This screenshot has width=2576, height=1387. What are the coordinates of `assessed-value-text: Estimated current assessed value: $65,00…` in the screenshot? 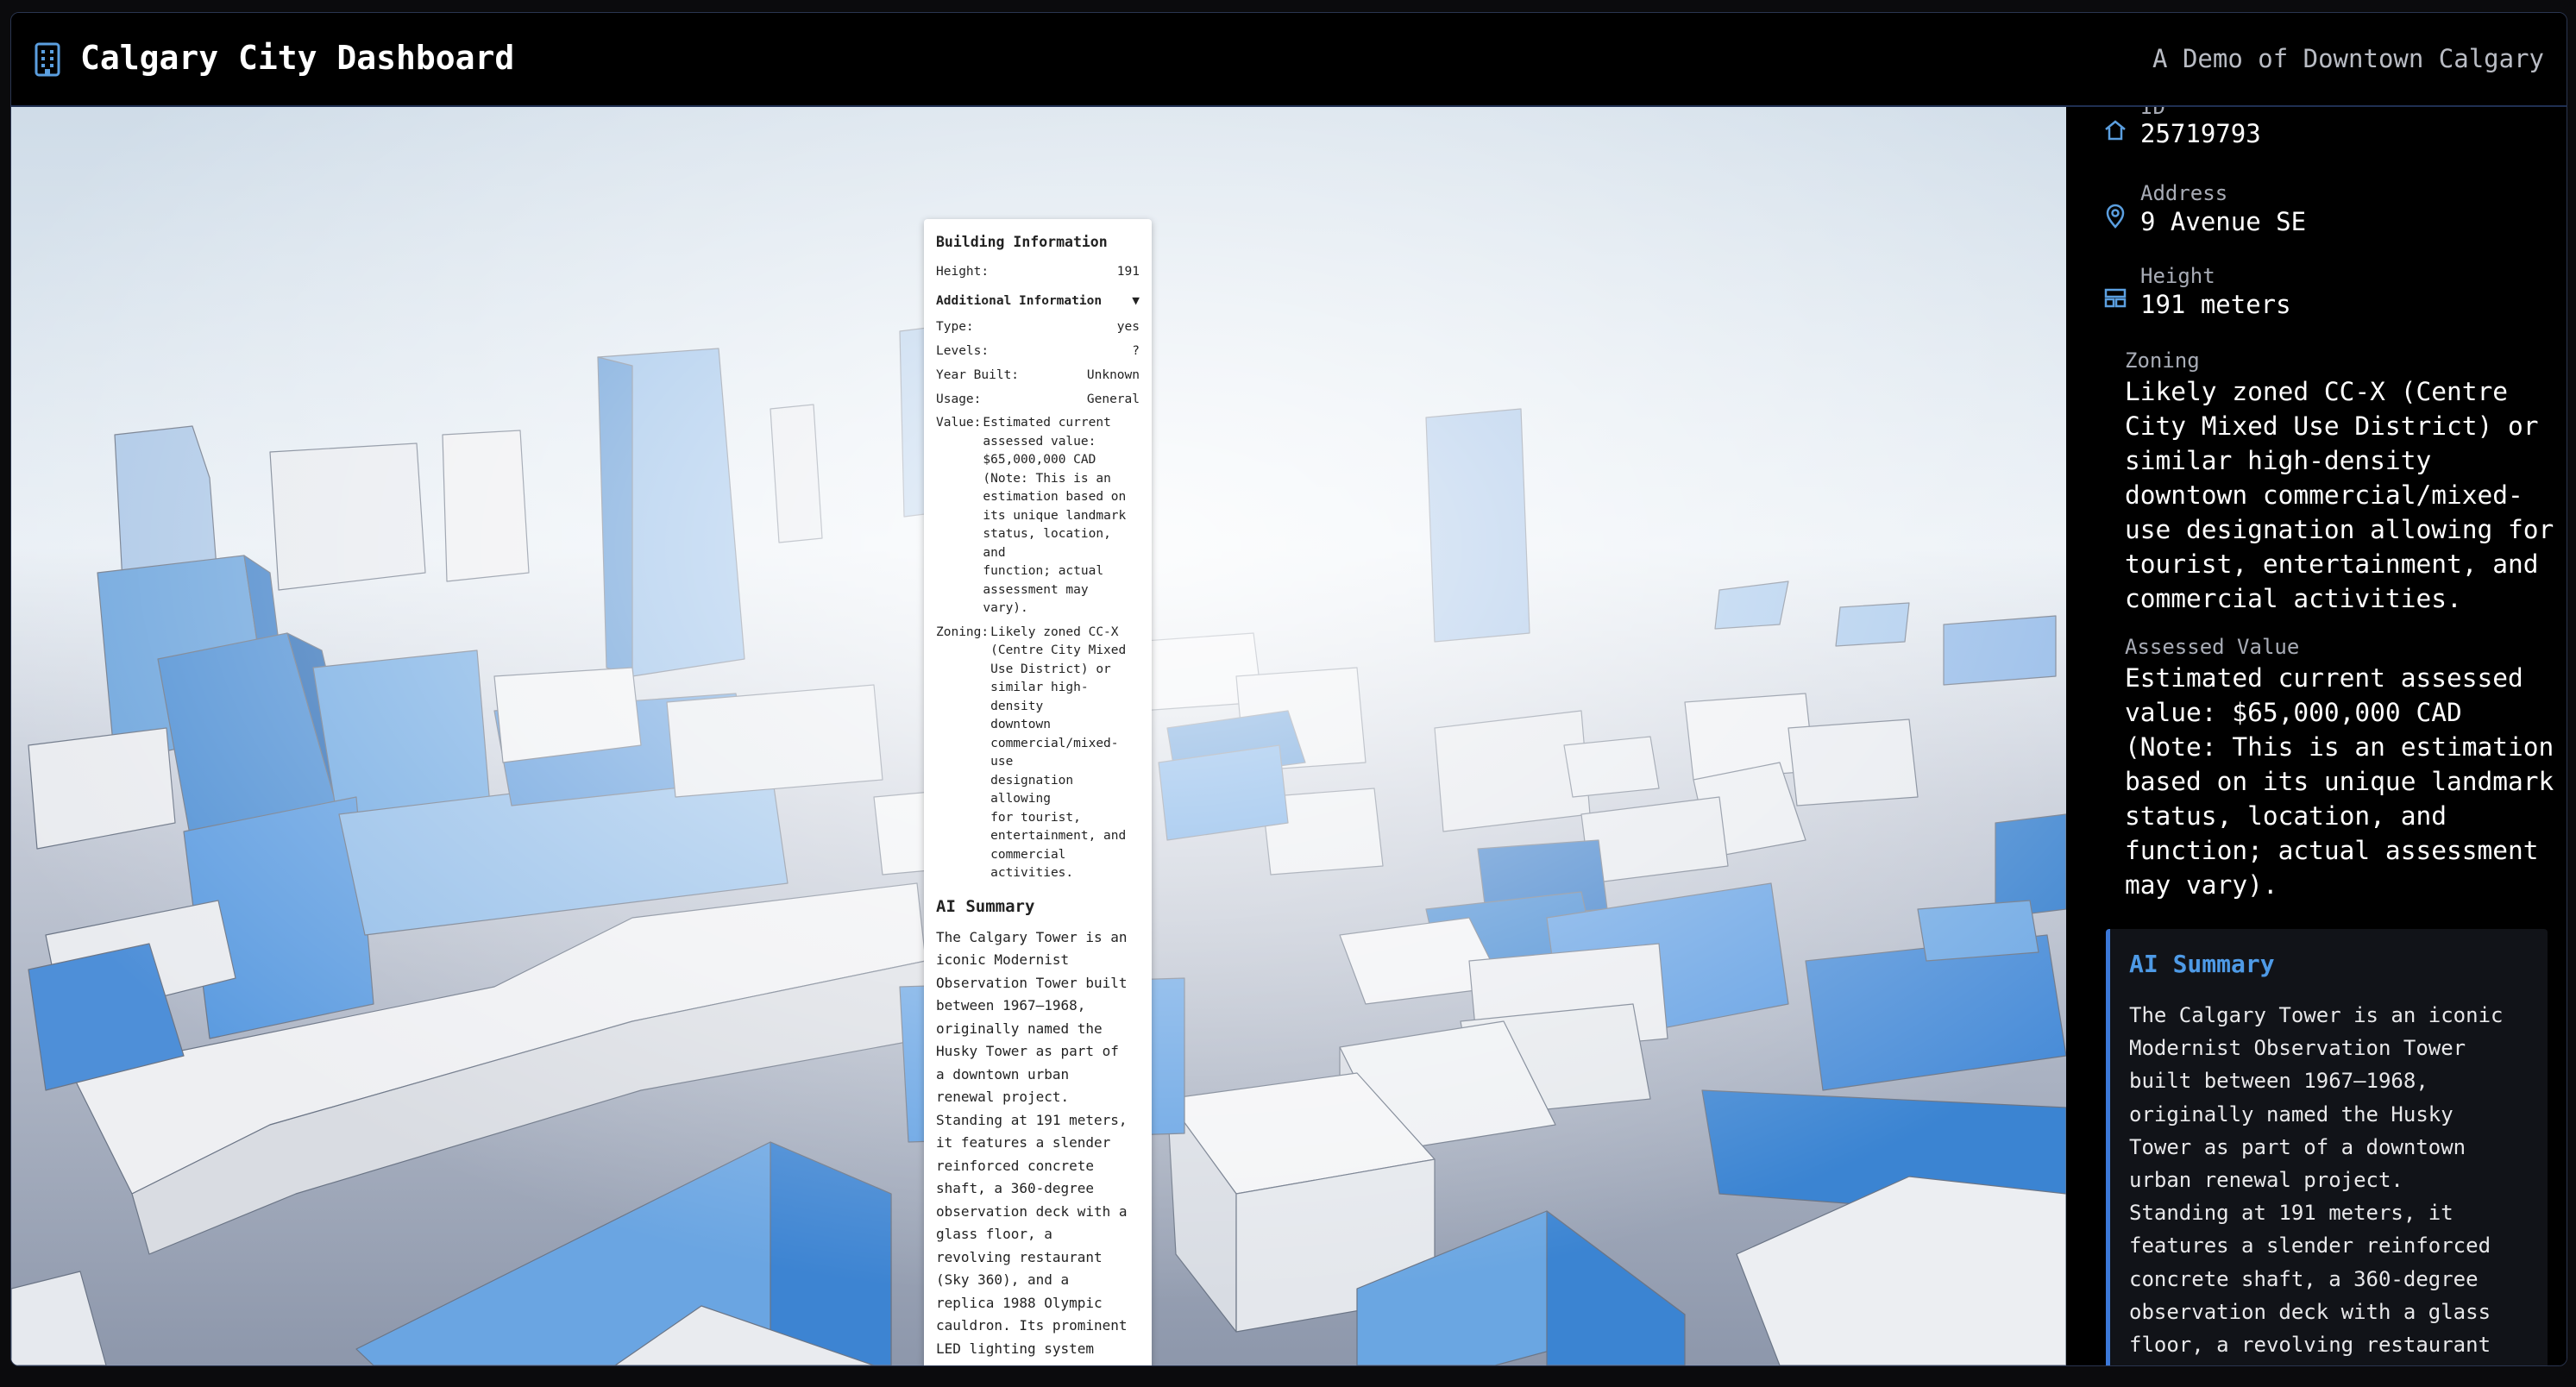 It's located at (2339, 781).